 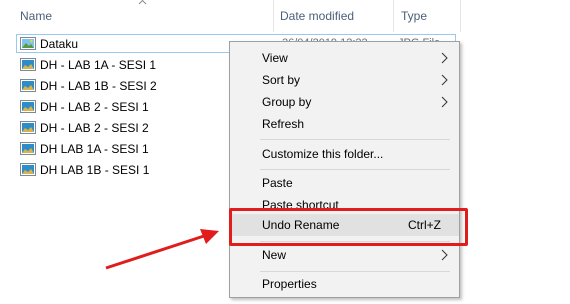 I want to click on file-name: Dataku, so click(x=59, y=44).